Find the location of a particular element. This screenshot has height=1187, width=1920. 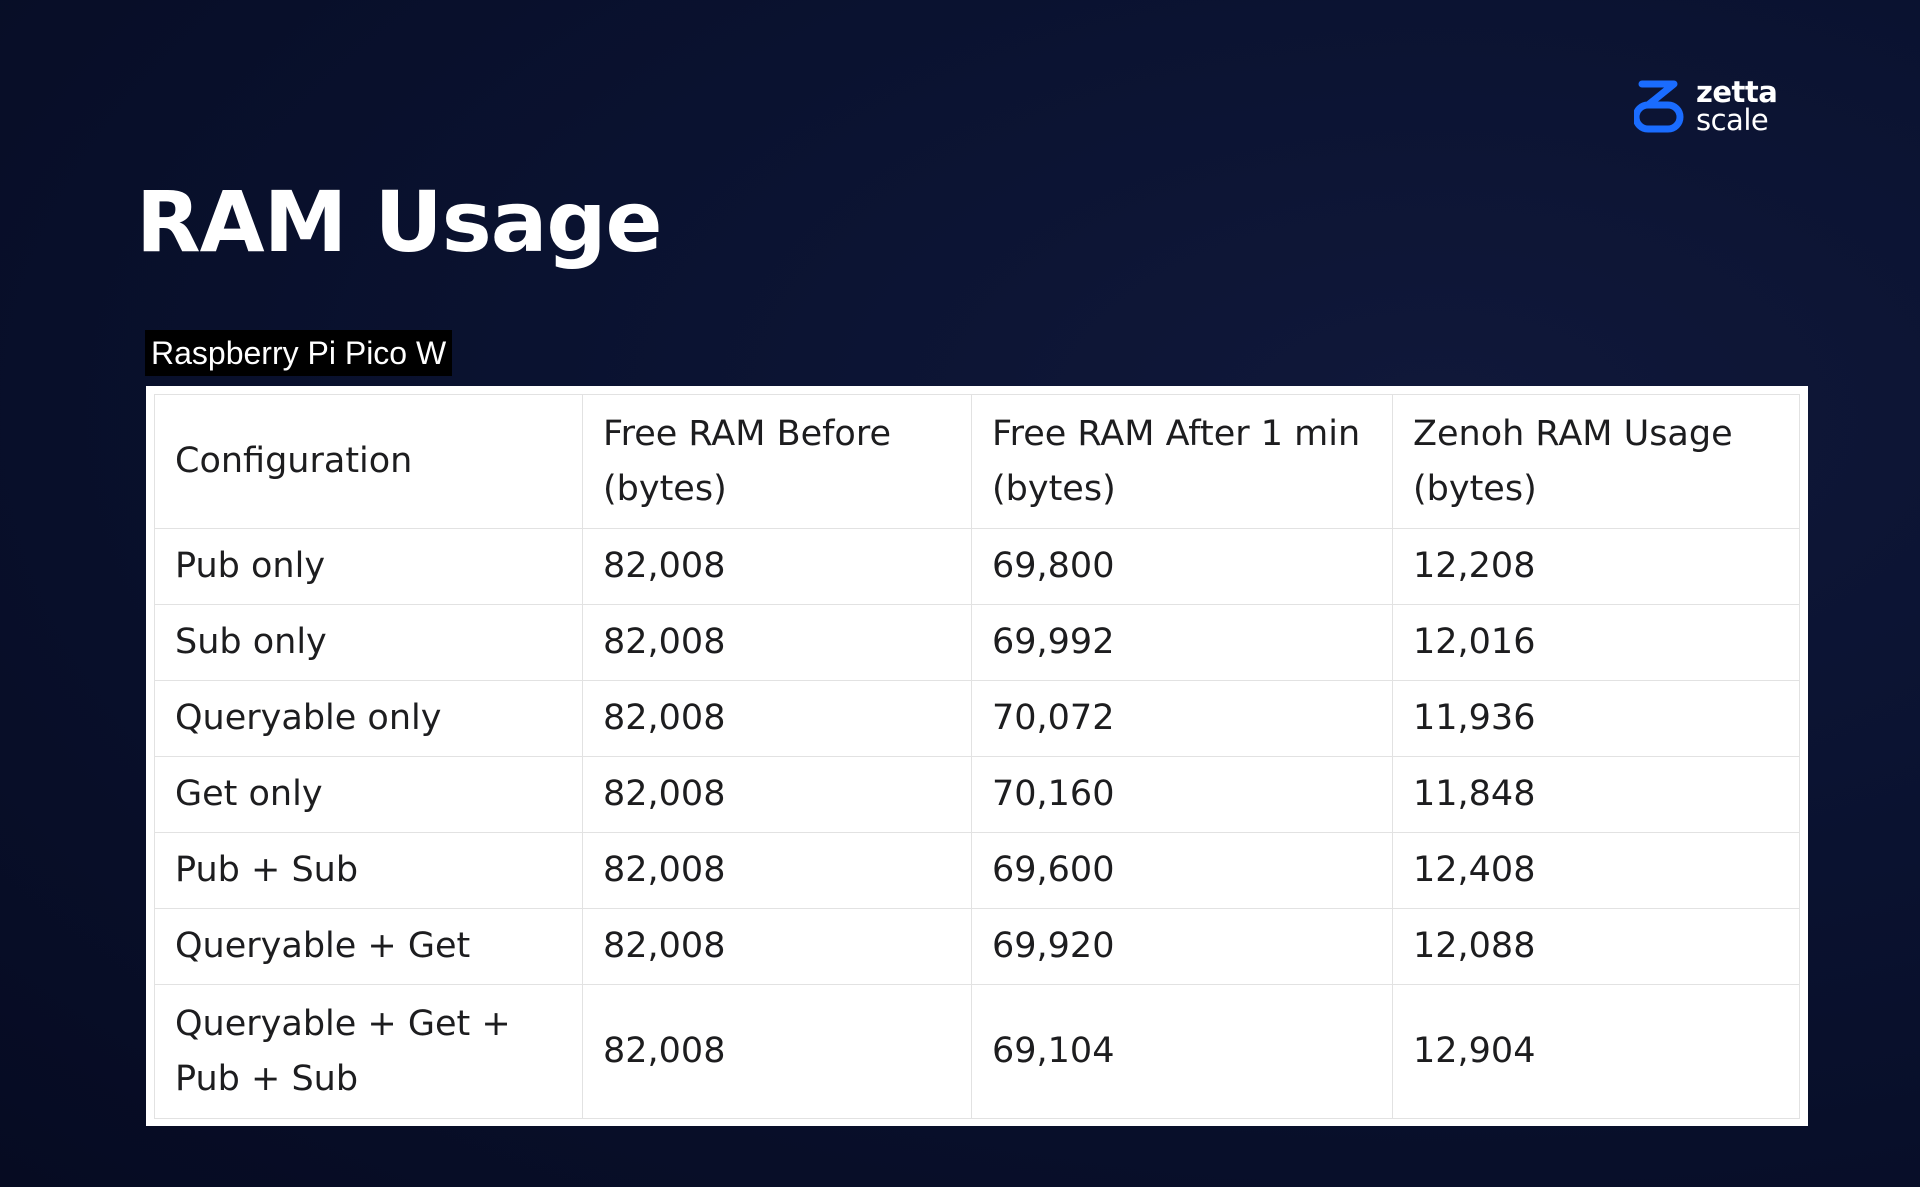

cell-configuration: Queryable + Get + Pub + Sub is located at coordinates (368, 1051).